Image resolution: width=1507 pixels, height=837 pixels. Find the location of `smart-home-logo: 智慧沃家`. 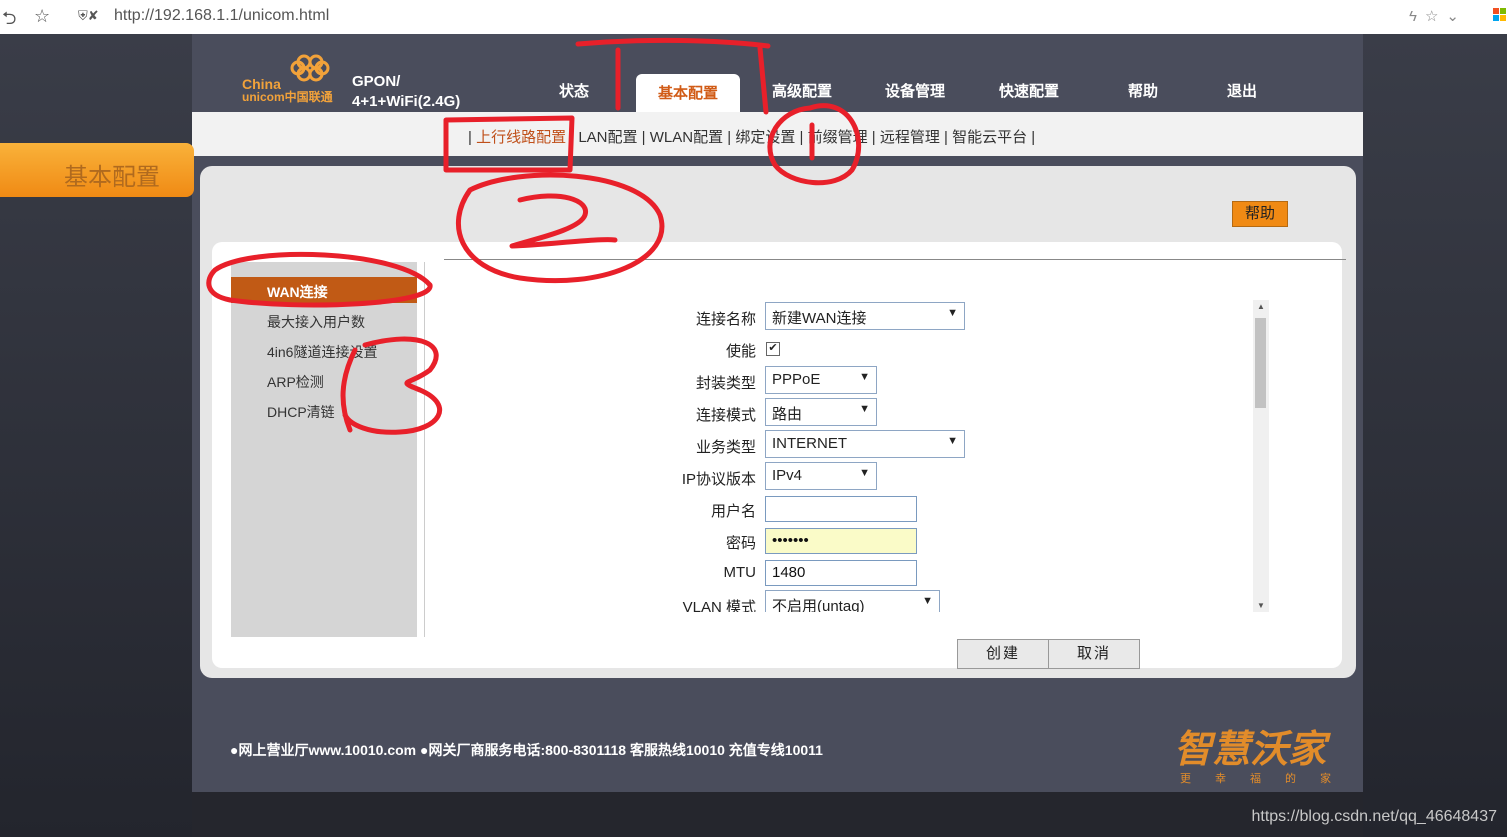

smart-home-logo: 智慧沃家 is located at coordinates (1250, 750).